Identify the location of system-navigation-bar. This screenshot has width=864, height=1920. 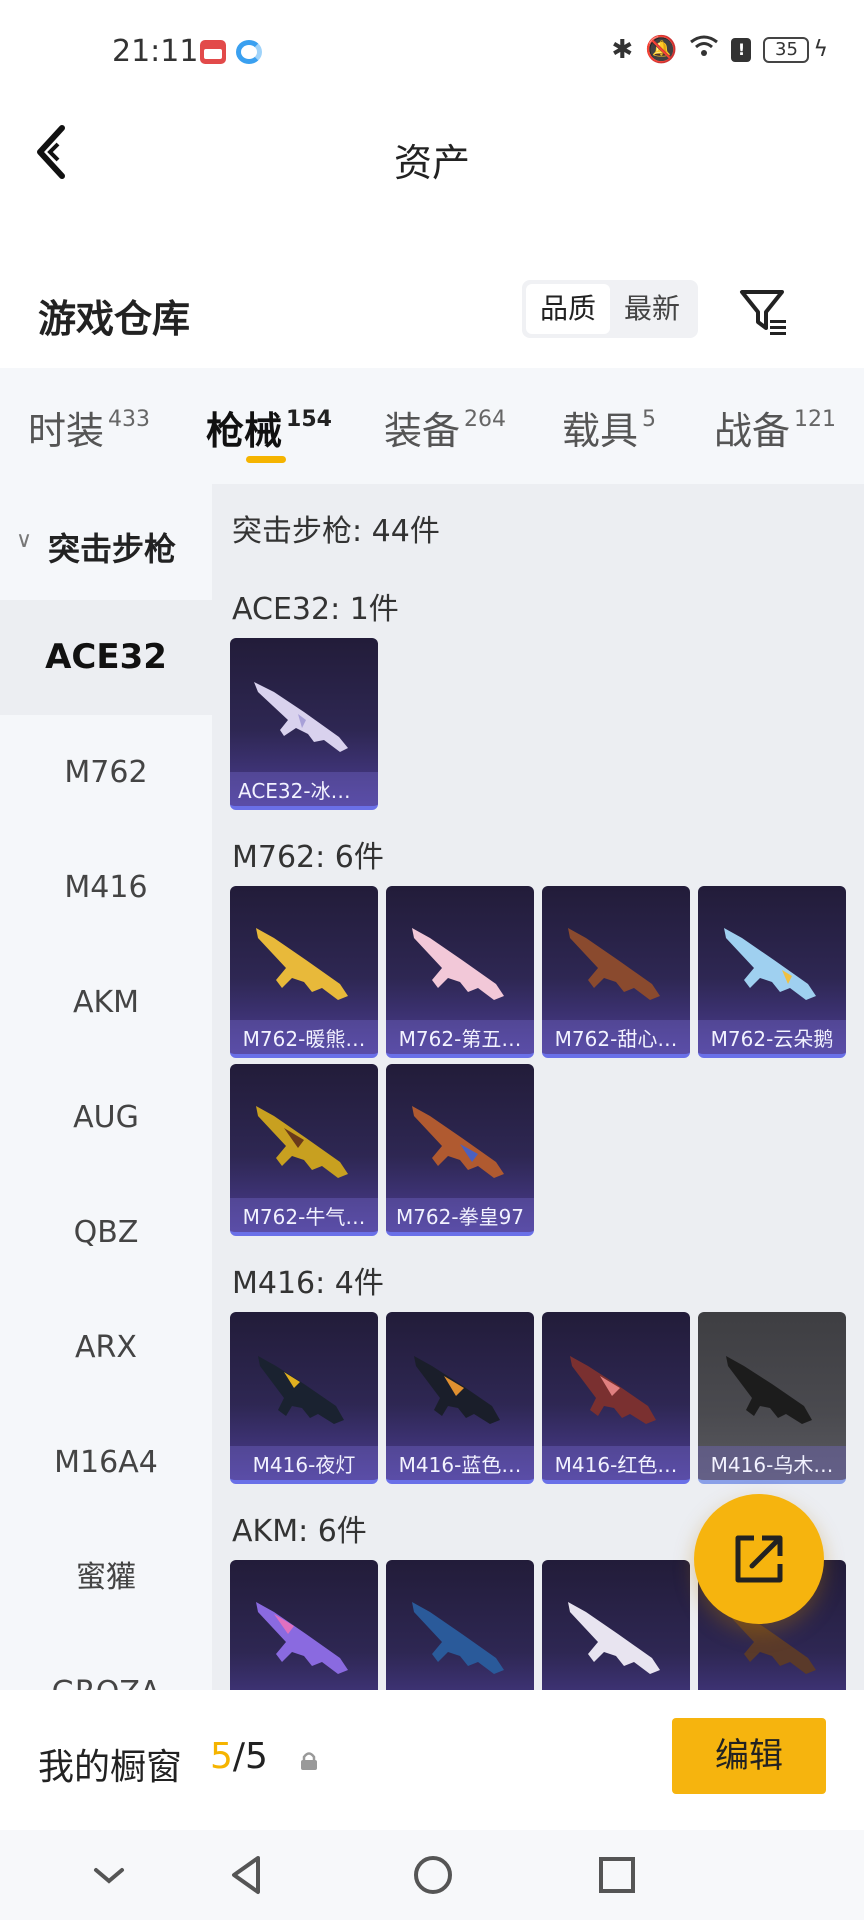
(432, 1875).